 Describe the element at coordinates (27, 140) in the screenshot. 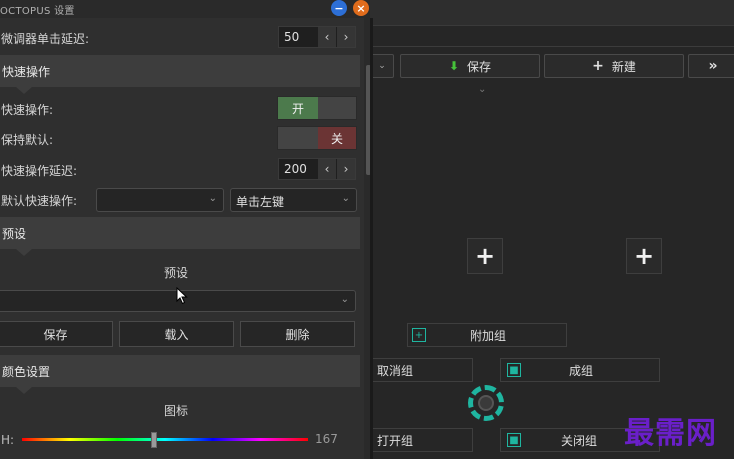

I see `keep-default-label: 保持默认:` at that location.